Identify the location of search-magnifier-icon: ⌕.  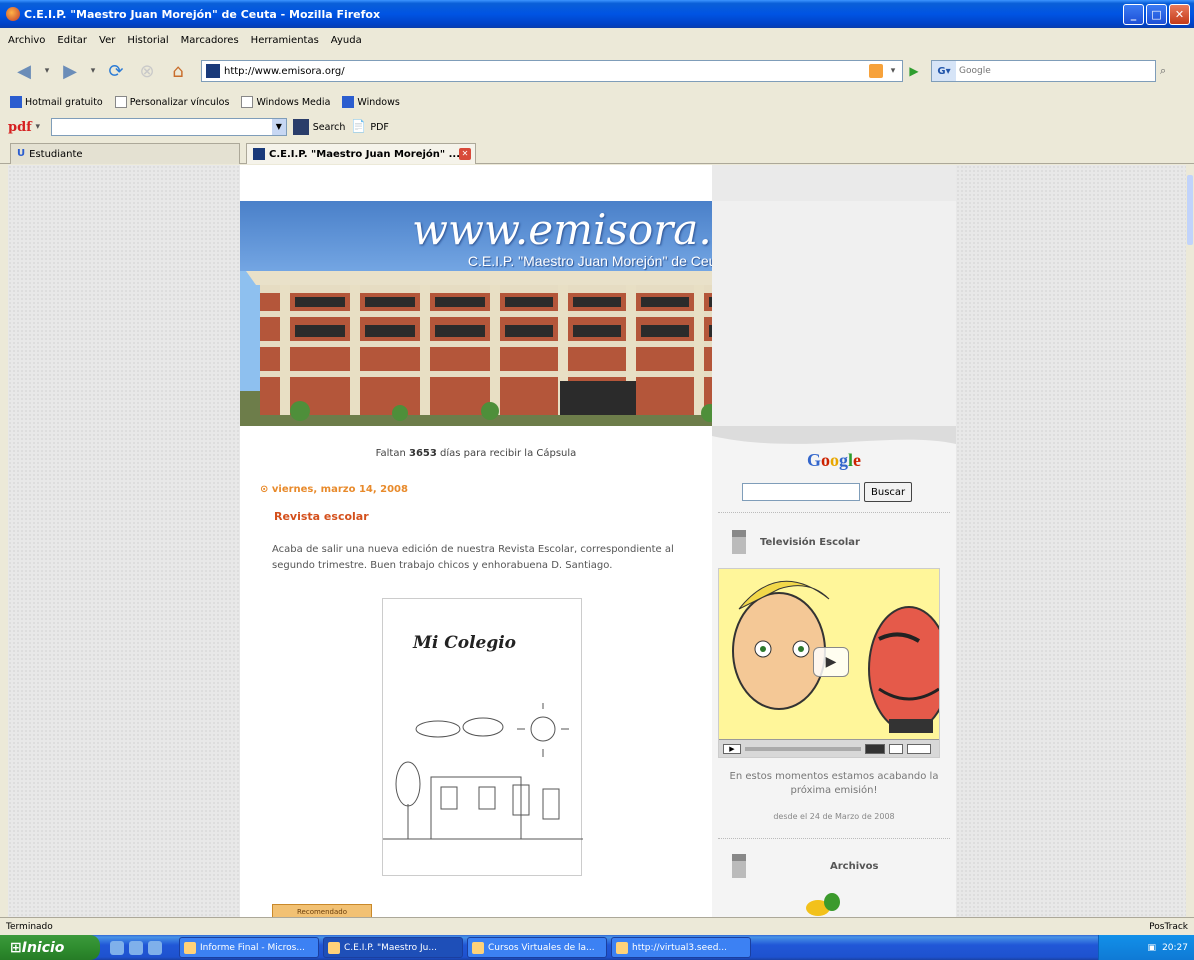
(1167, 71).